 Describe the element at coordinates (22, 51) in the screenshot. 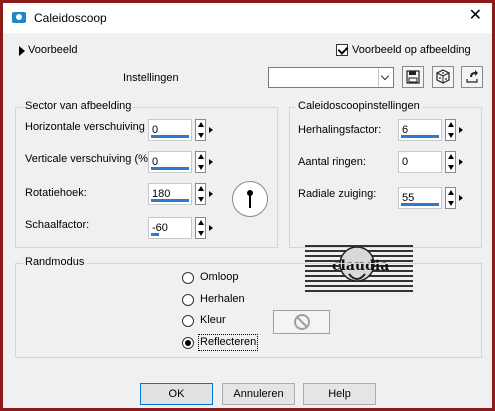

I see `expand-preview-icon` at that location.